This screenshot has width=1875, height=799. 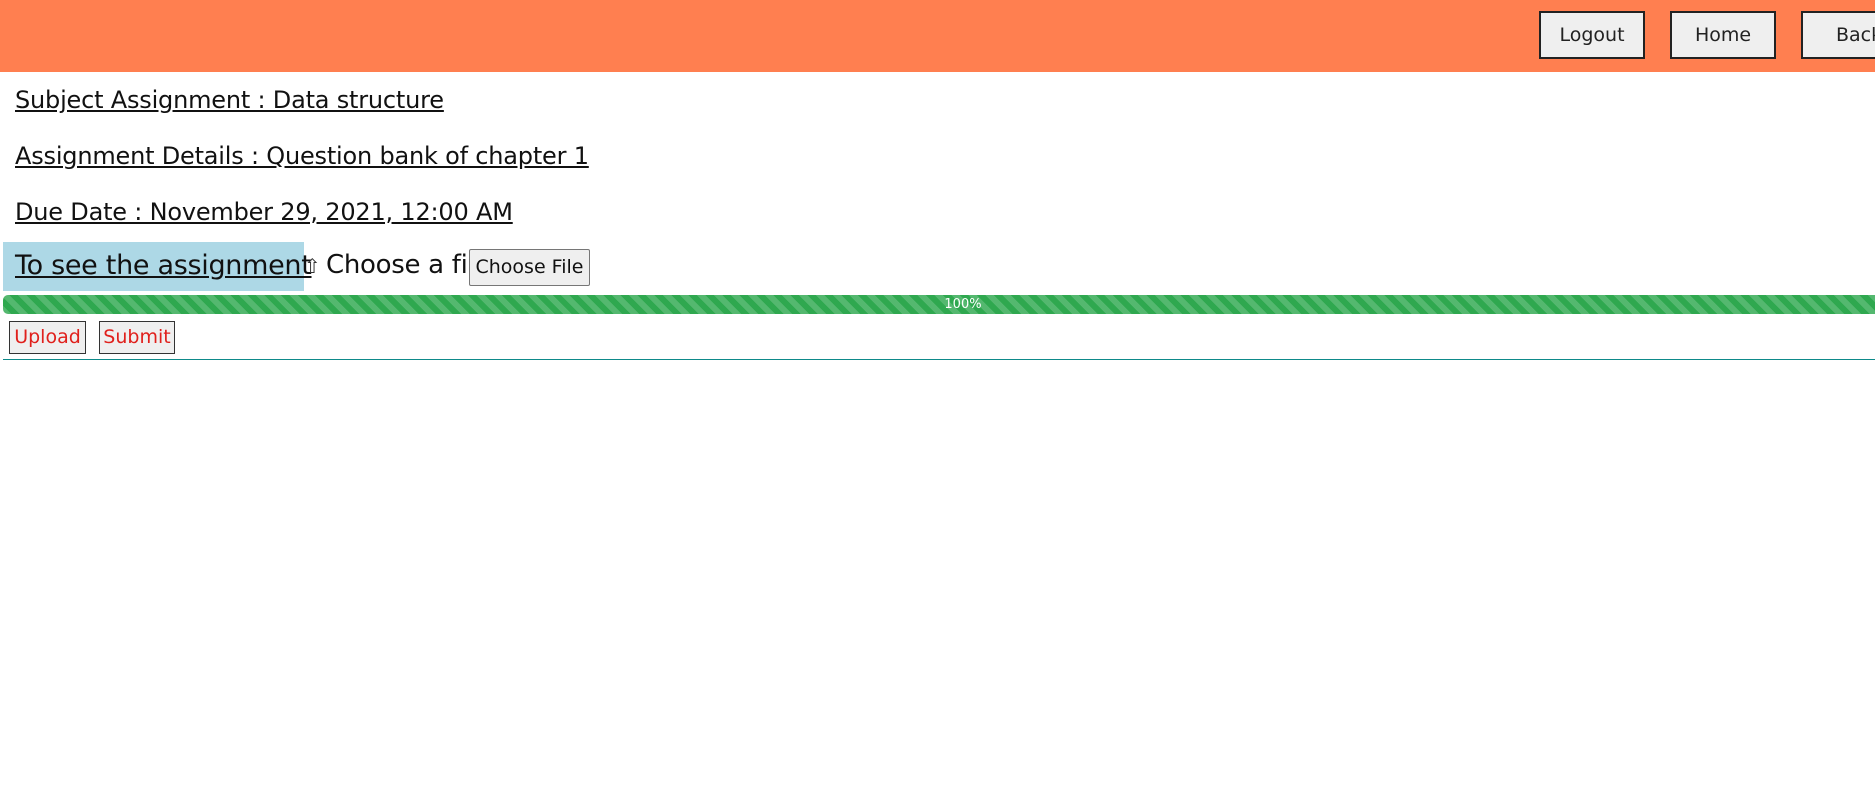 I want to click on logout-button: Logout, so click(x=1592, y=35).